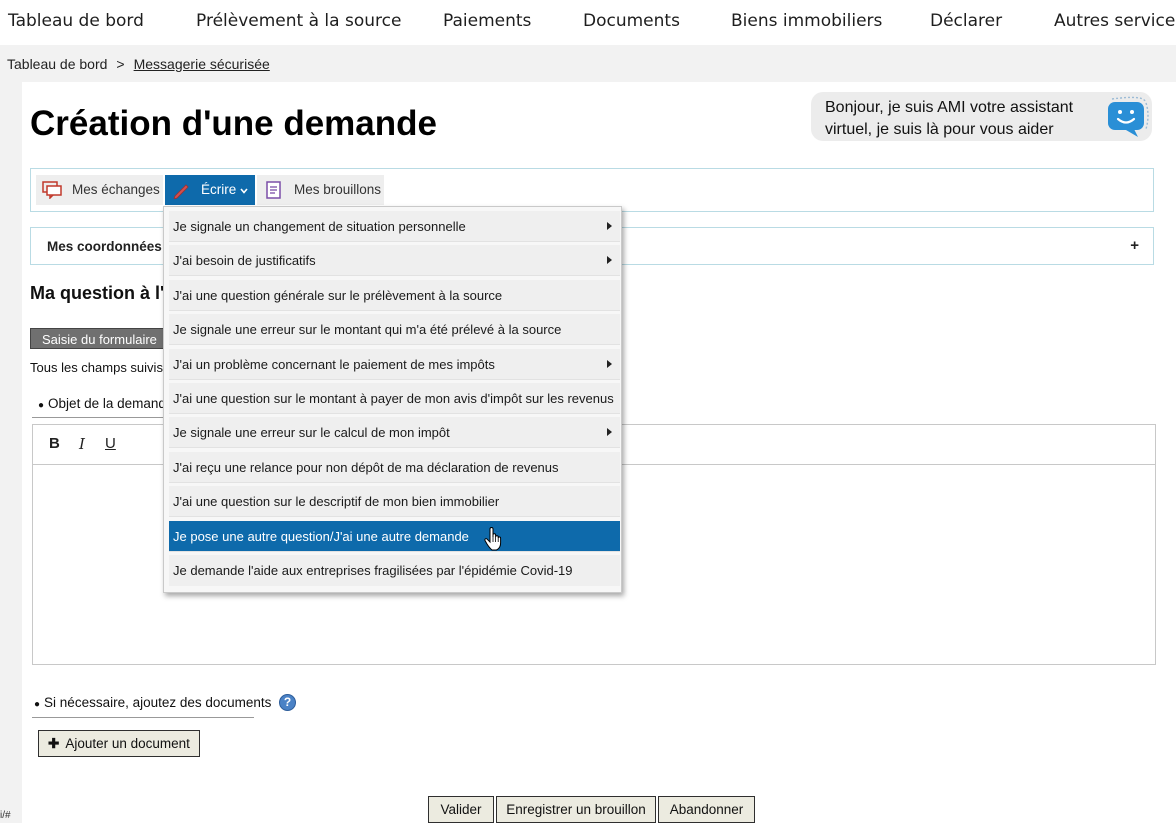 This screenshot has width=1176, height=823. Describe the element at coordinates (181, 191) in the screenshot. I see `pencil-icon` at that location.